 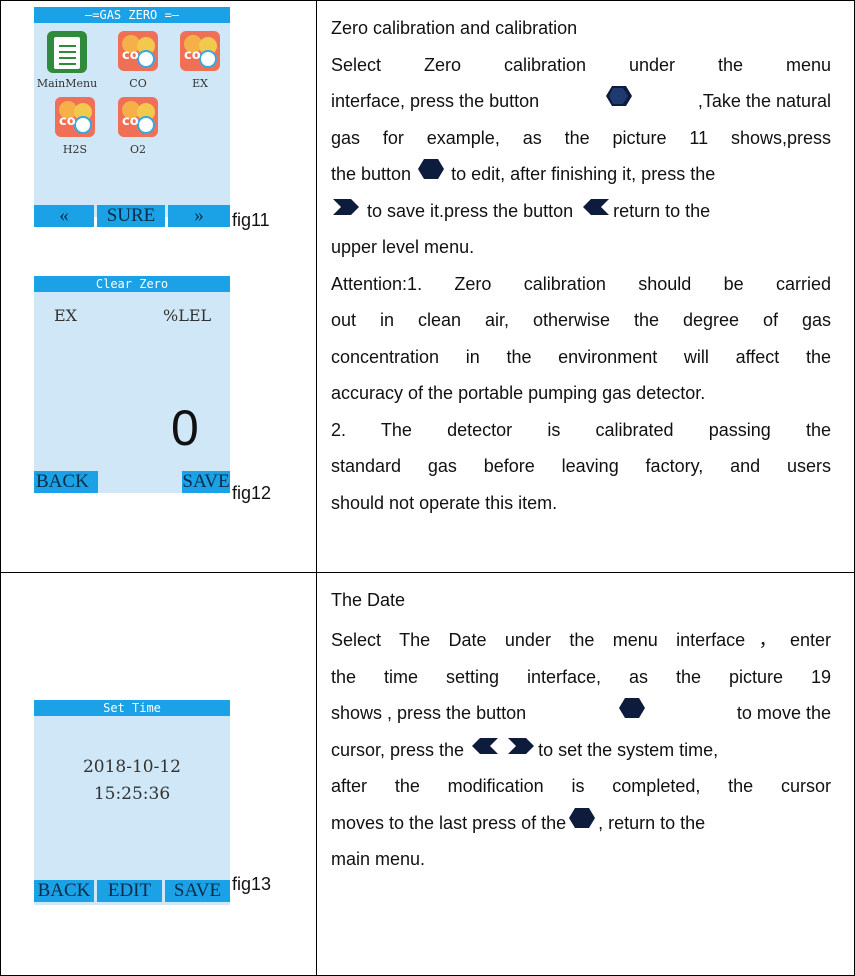 I want to click on main-menu-icon, so click(x=67, y=52).